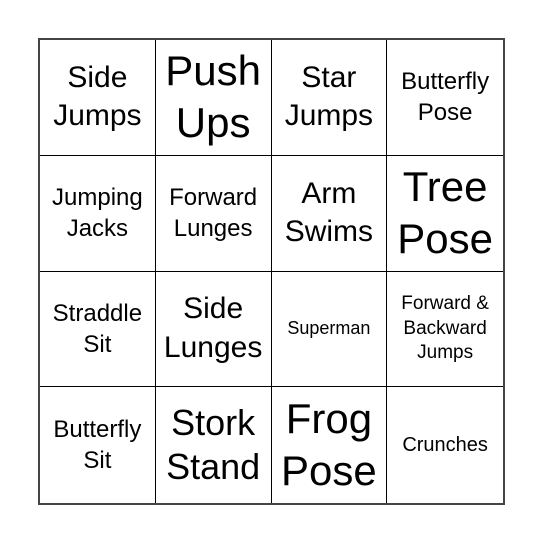 The image size is (544, 544). I want to click on cell-text: Butterfly Pose, so click(445, 97).